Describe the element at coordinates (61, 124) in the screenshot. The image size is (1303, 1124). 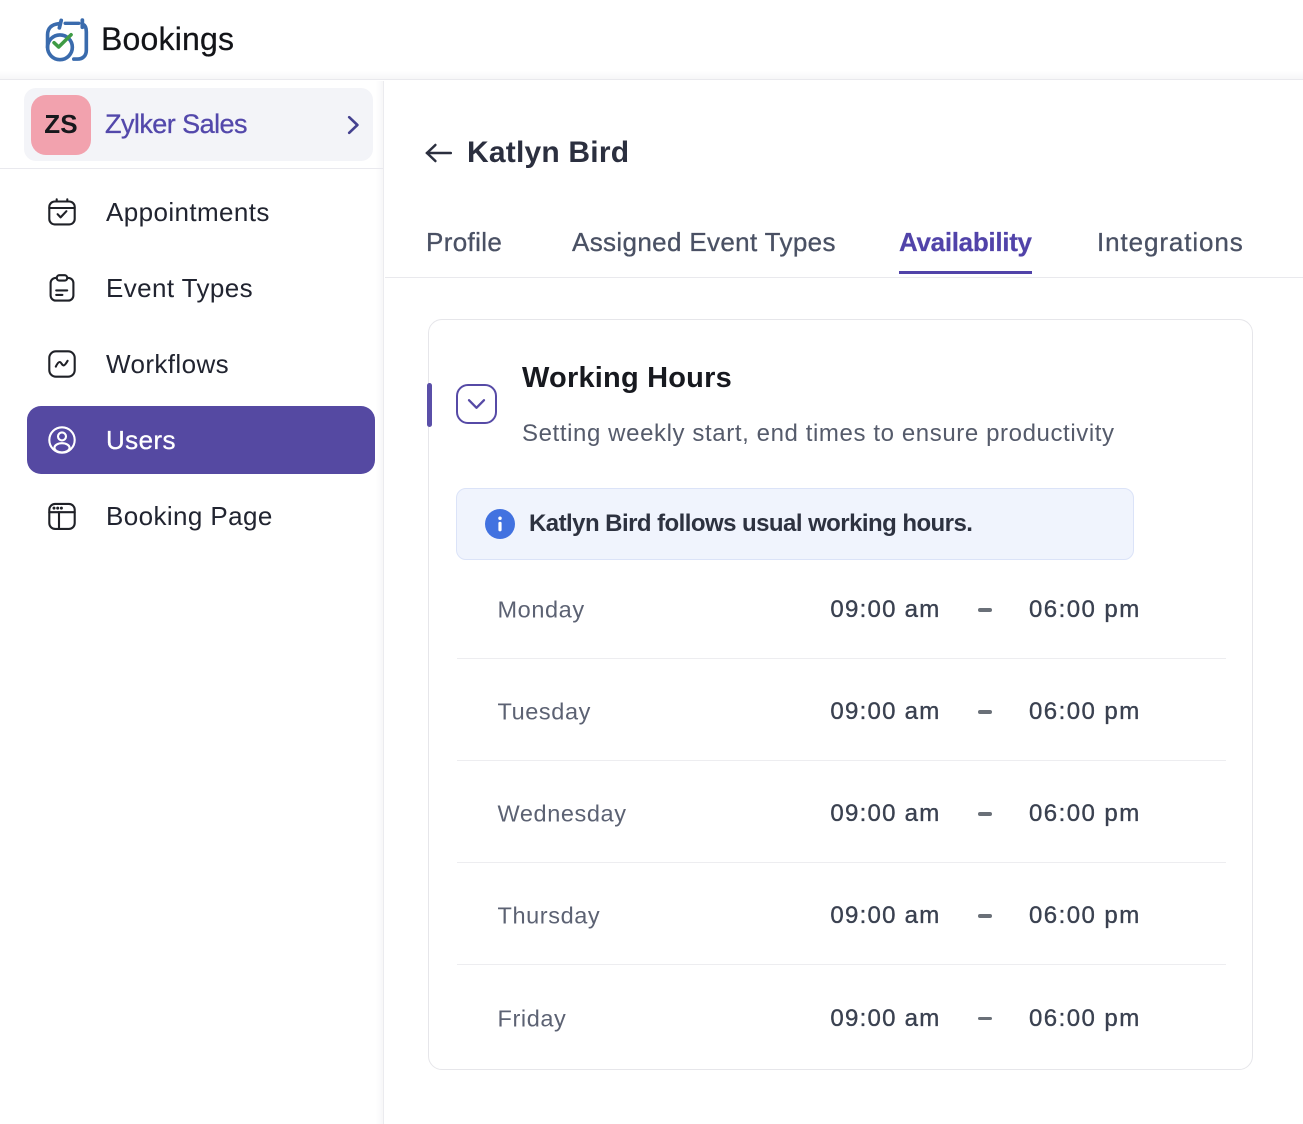
I see `workspace-avatar: ZS` at that location.